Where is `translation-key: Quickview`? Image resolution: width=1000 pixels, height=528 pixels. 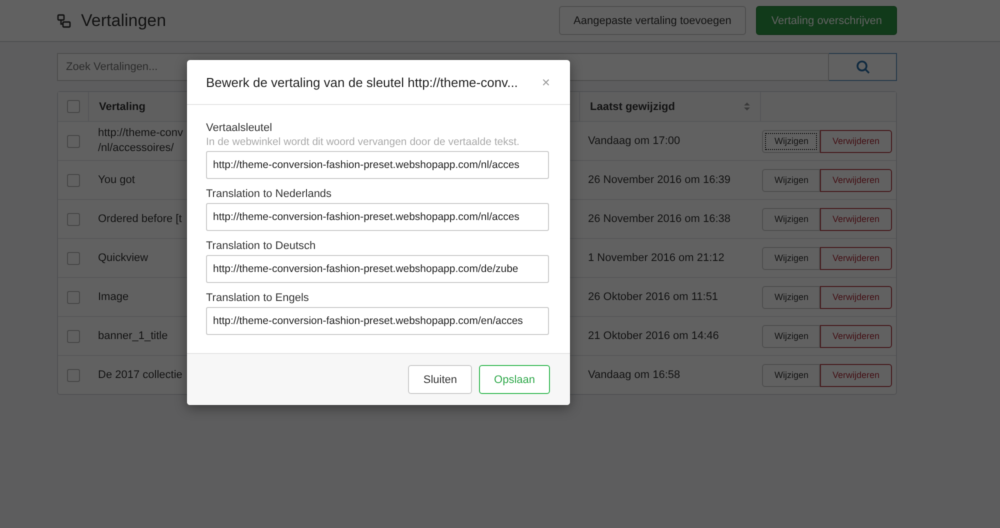 translation-key: Quickview is located at coordinates (123, 258).